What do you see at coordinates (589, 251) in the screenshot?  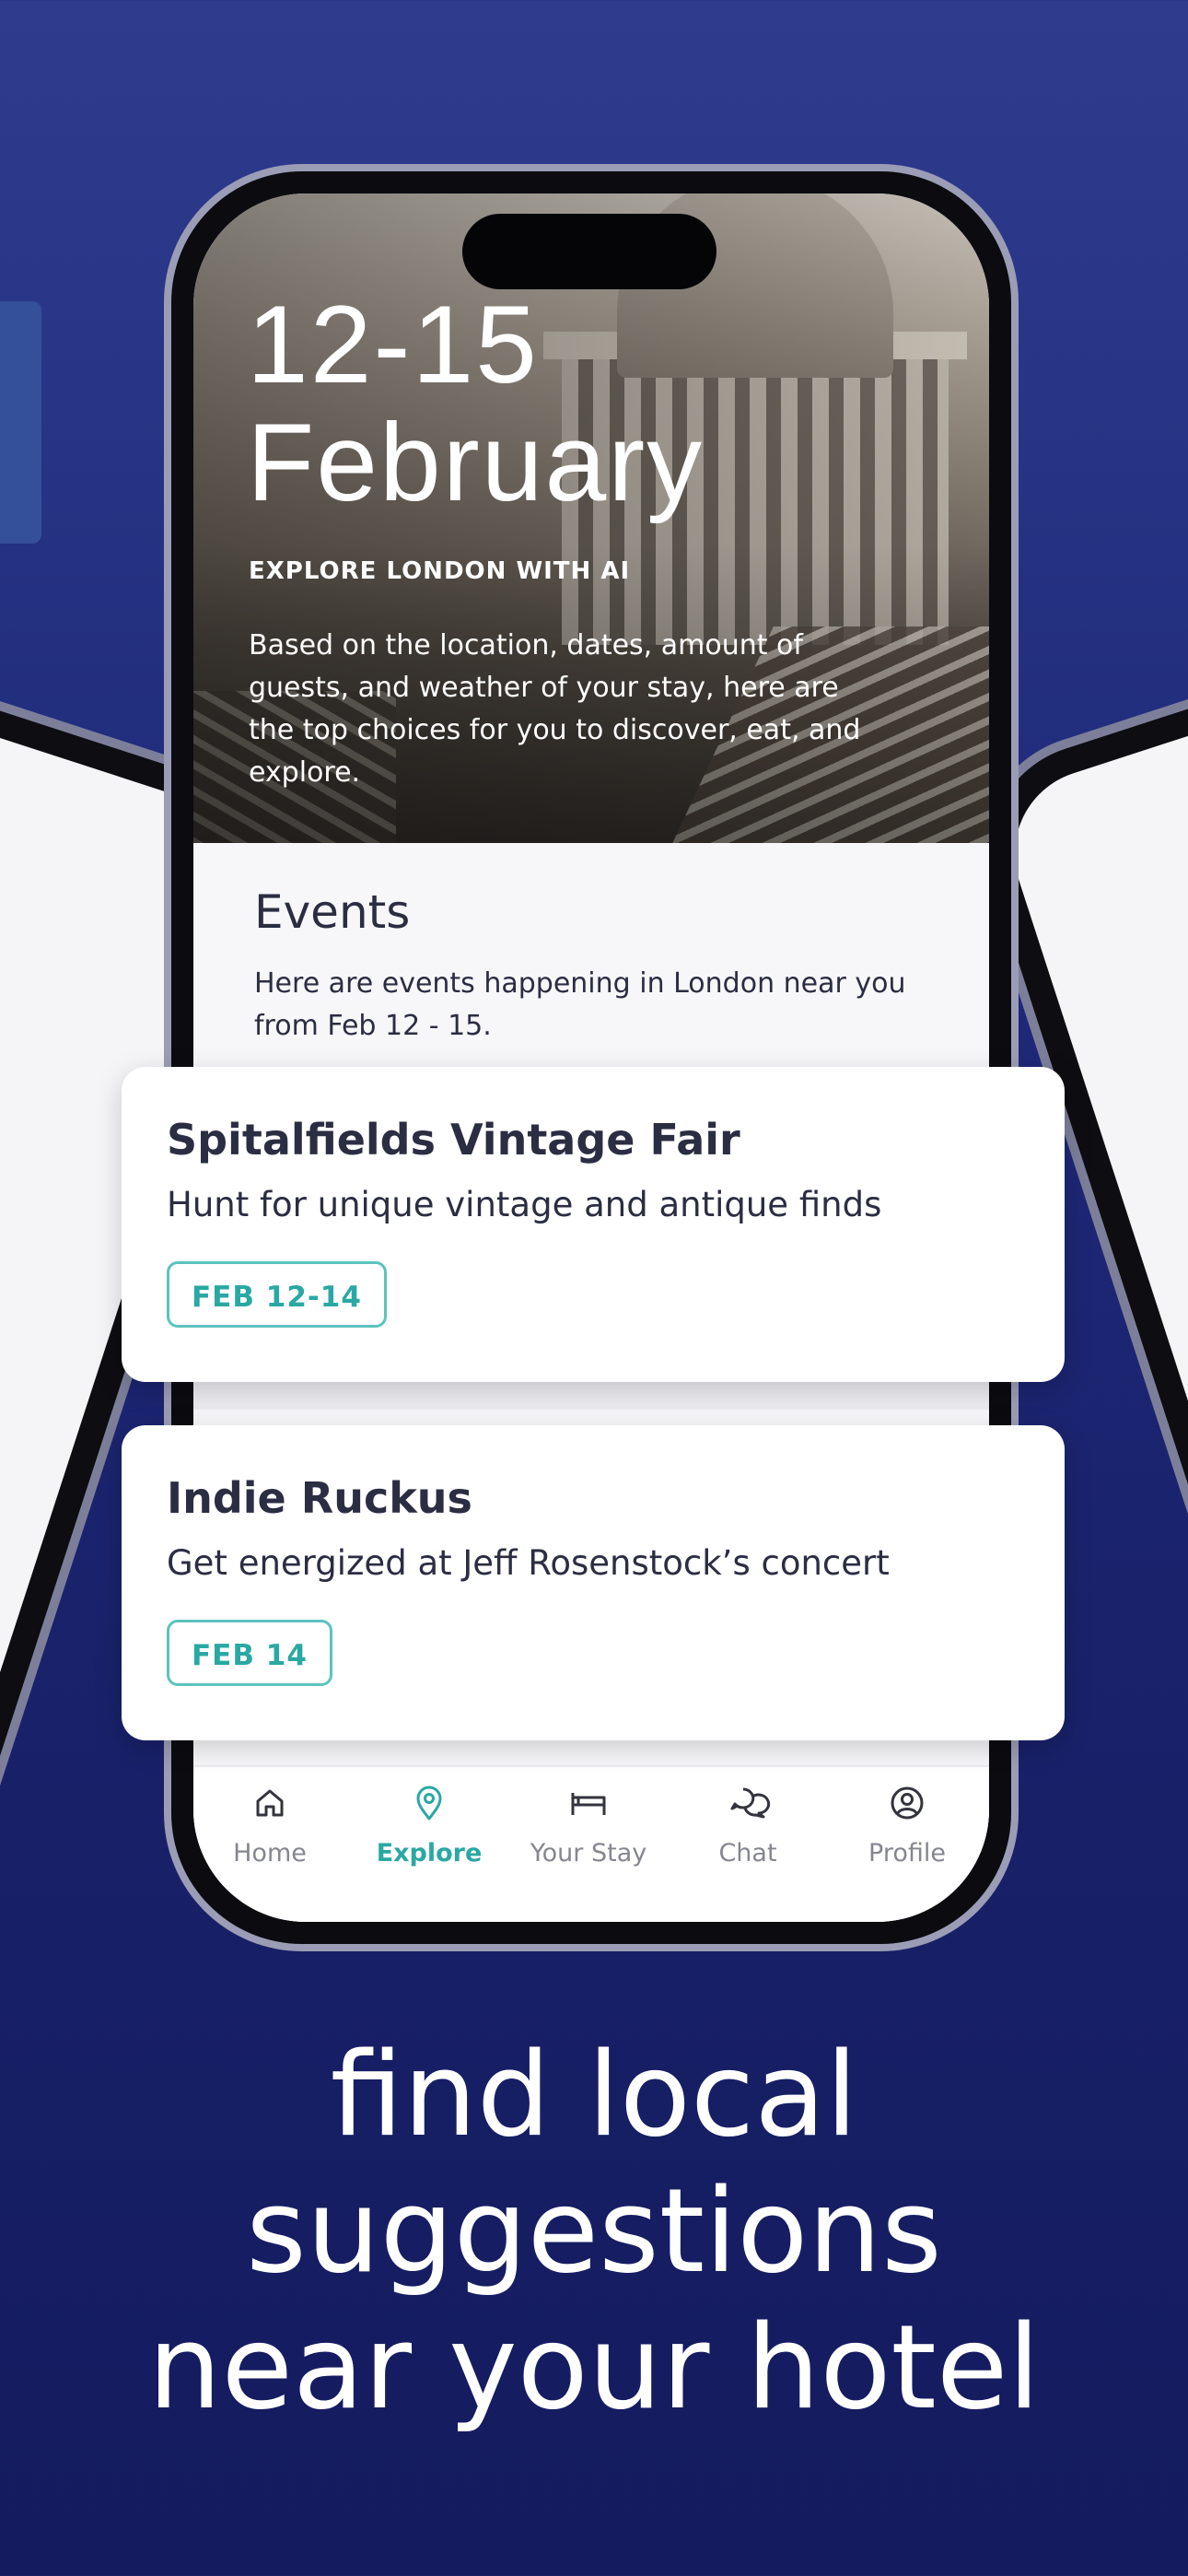 I see `dynamic-island` at bounding box center [589, 251].